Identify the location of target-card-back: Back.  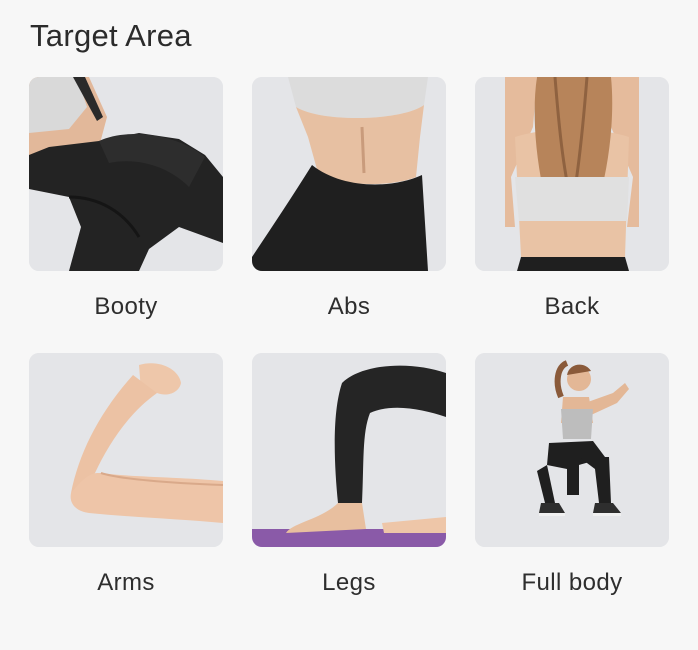
(572, 200).